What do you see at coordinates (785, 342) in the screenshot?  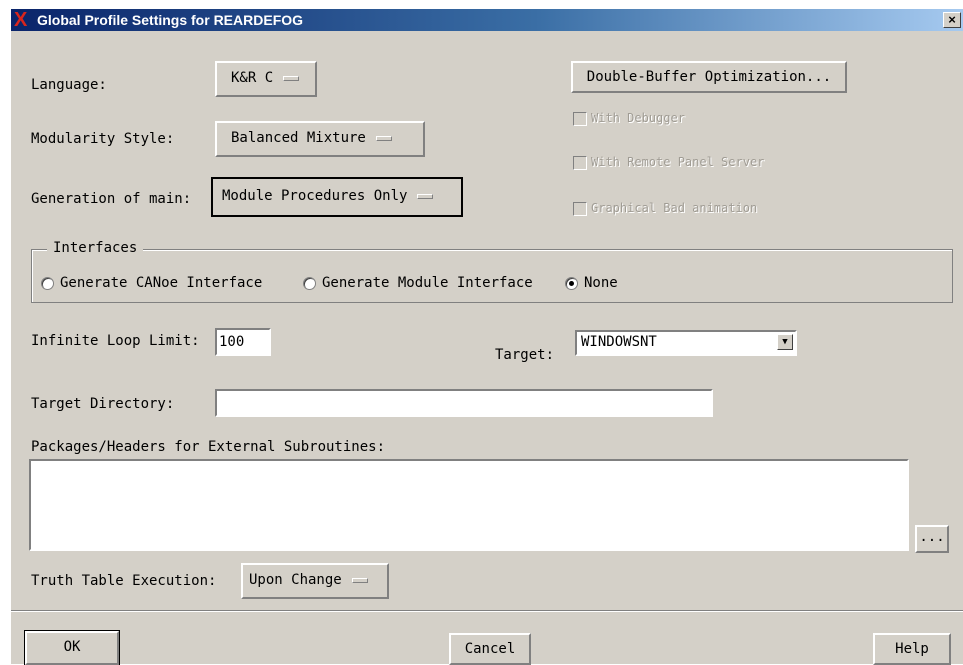 I see `chevron-down-icon: ▼` at bounding box center [785, 342].